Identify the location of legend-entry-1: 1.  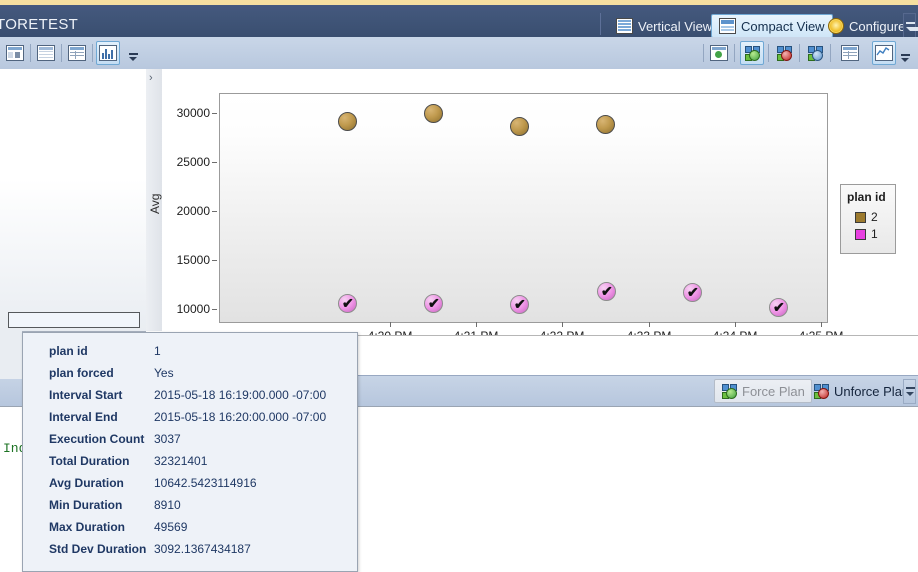
(866, 234).